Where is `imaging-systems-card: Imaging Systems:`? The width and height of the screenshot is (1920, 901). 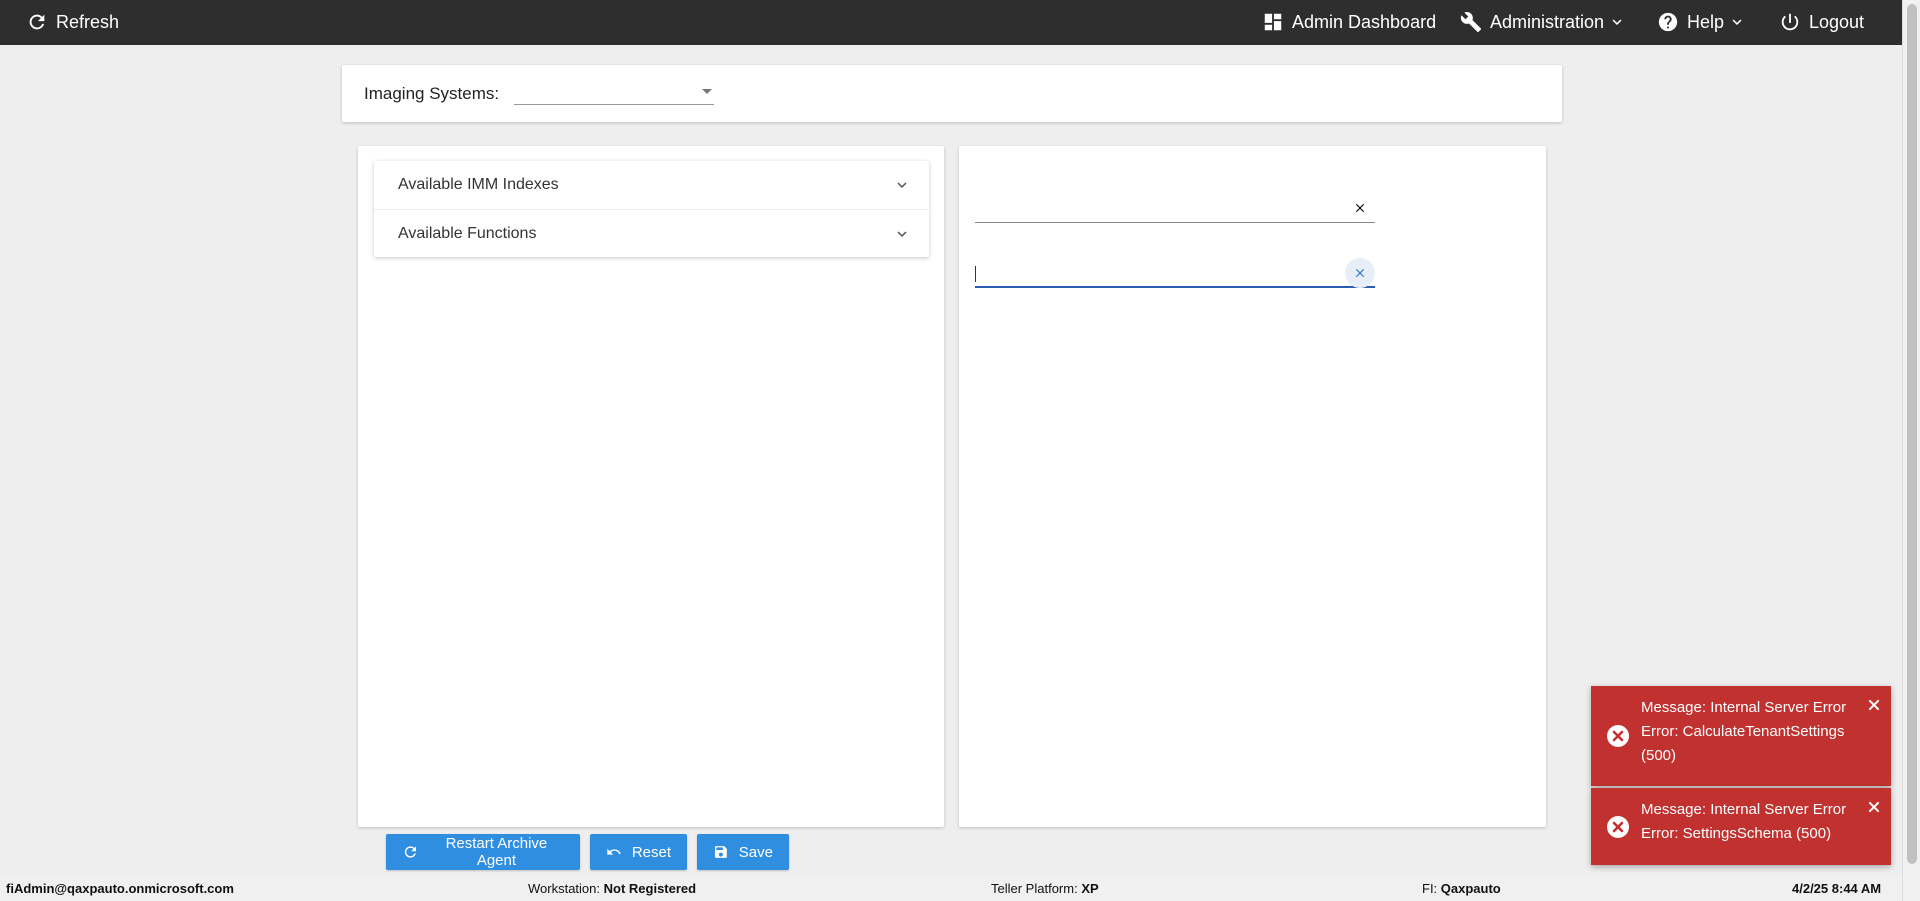 imaging-systems-card: Imaging Systems: is located at coordinates (952, 93).